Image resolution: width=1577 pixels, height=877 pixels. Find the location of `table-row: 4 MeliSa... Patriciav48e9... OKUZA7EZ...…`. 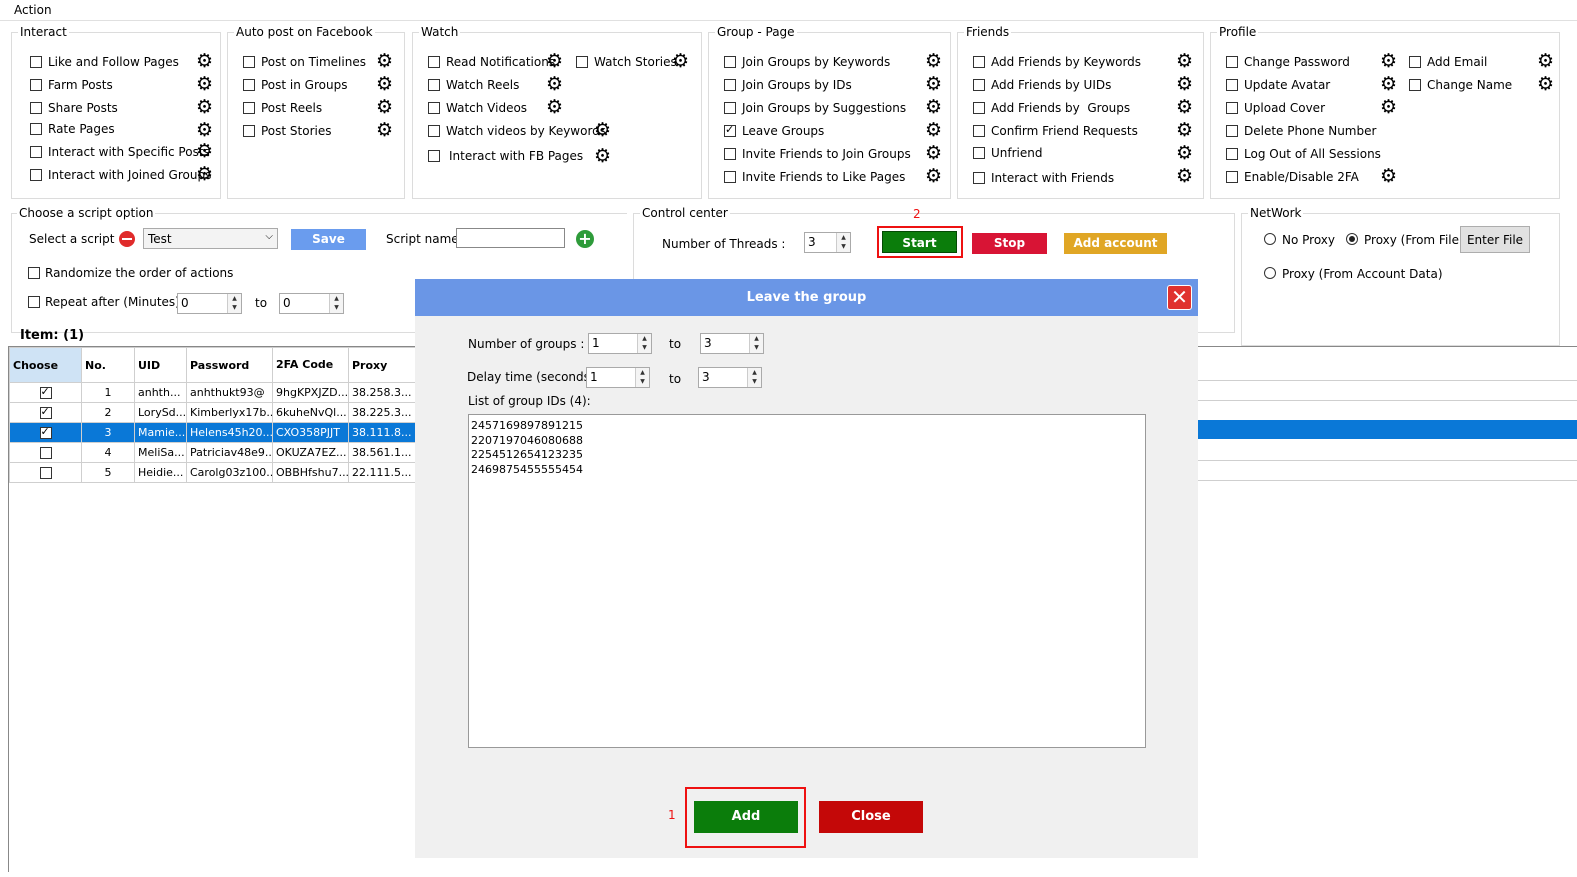

table-row: 4 MeliSa... Patriciav48e9... OKUZA7EZ...… is located at coordinates (212, 452).